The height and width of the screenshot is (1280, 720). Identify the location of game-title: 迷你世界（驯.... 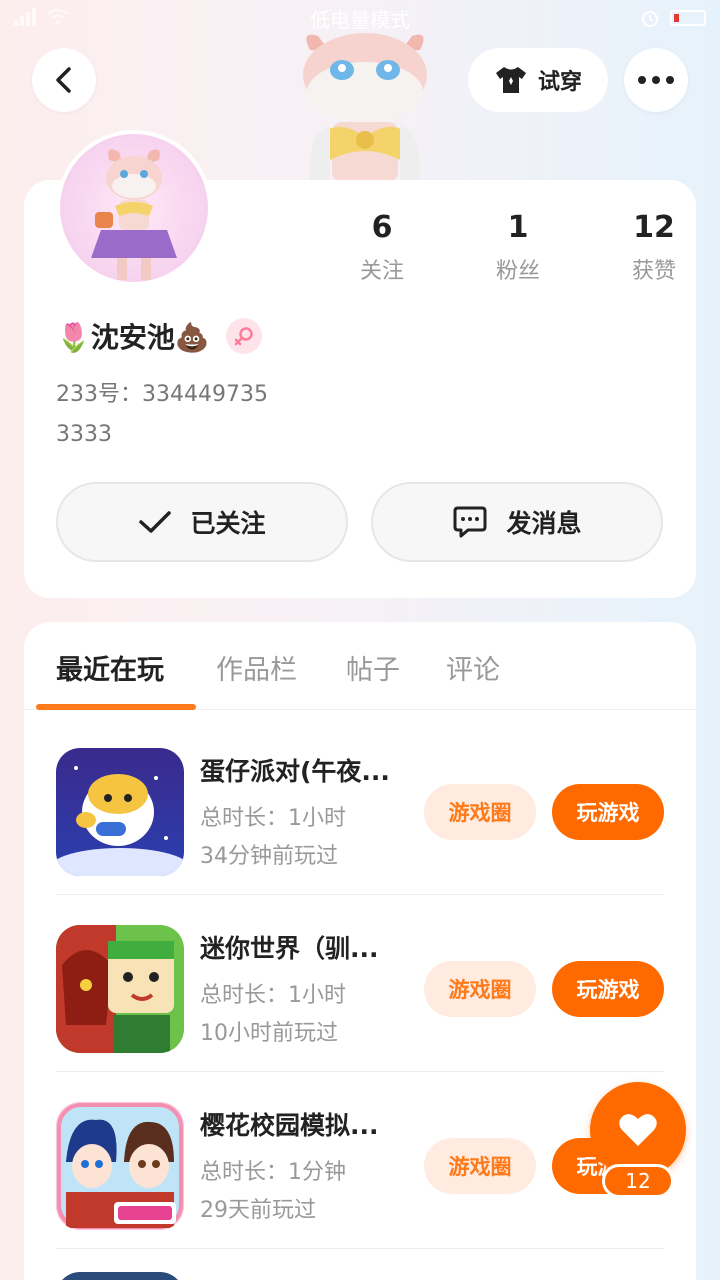
(289, 948).